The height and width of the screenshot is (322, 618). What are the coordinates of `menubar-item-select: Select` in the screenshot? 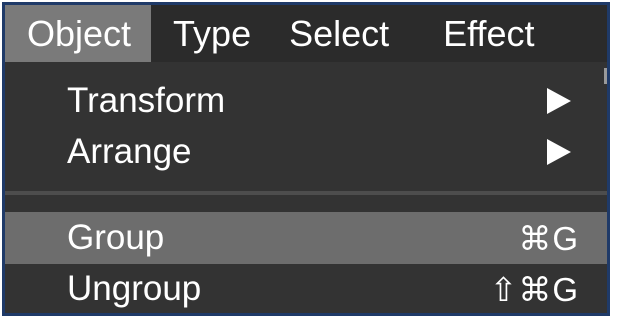 It's located at (334, 33).